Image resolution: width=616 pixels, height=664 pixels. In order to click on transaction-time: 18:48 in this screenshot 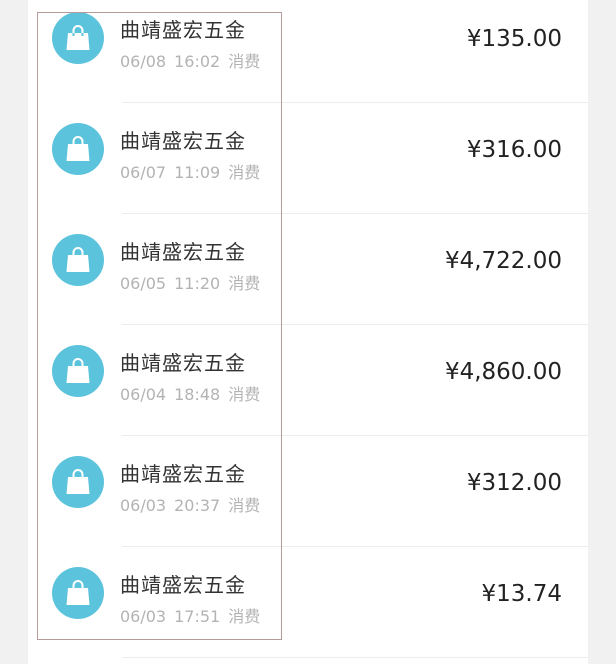, I will do `click(197, 394)`.